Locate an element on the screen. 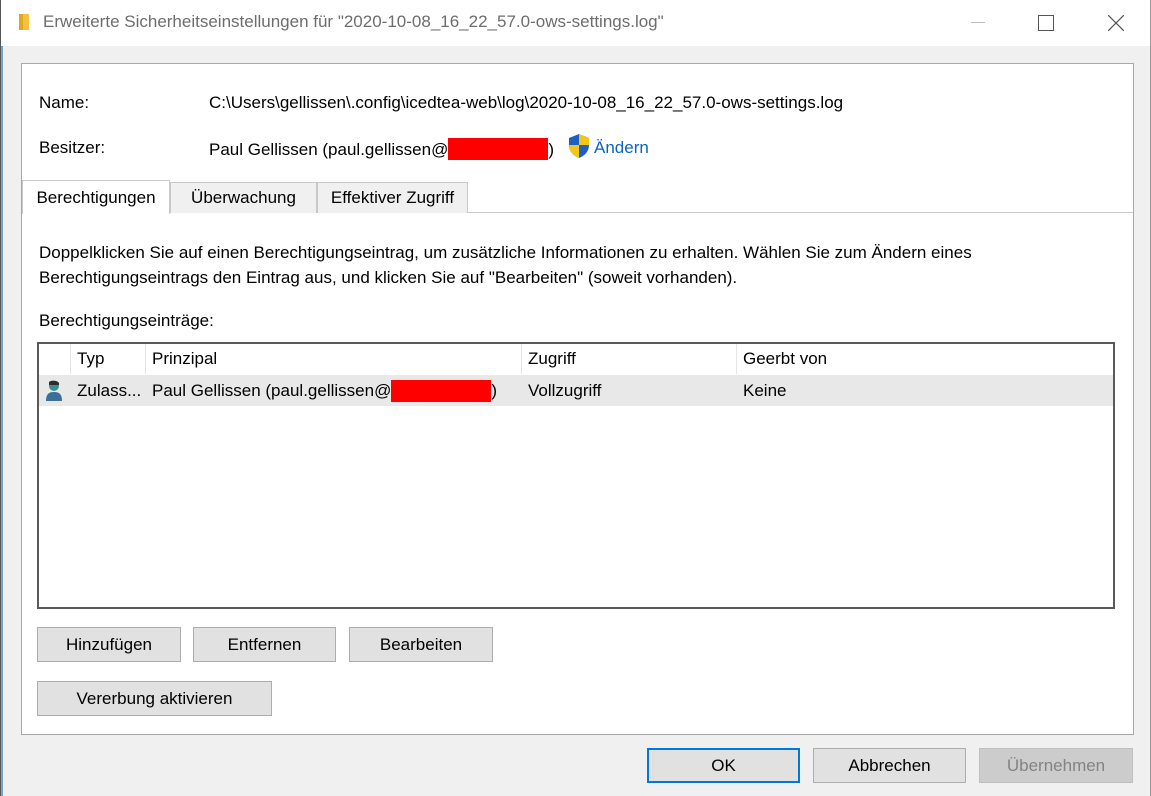 The height and width of the screenshot is (796, 1151). user-icon is located at coordinates (54, 390).